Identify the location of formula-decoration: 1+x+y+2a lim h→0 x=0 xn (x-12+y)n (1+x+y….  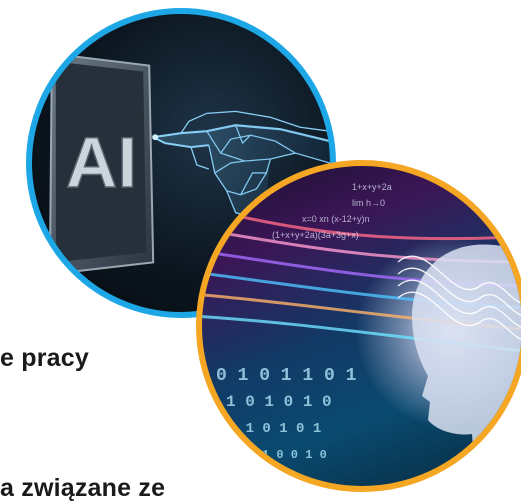
(332, 211).